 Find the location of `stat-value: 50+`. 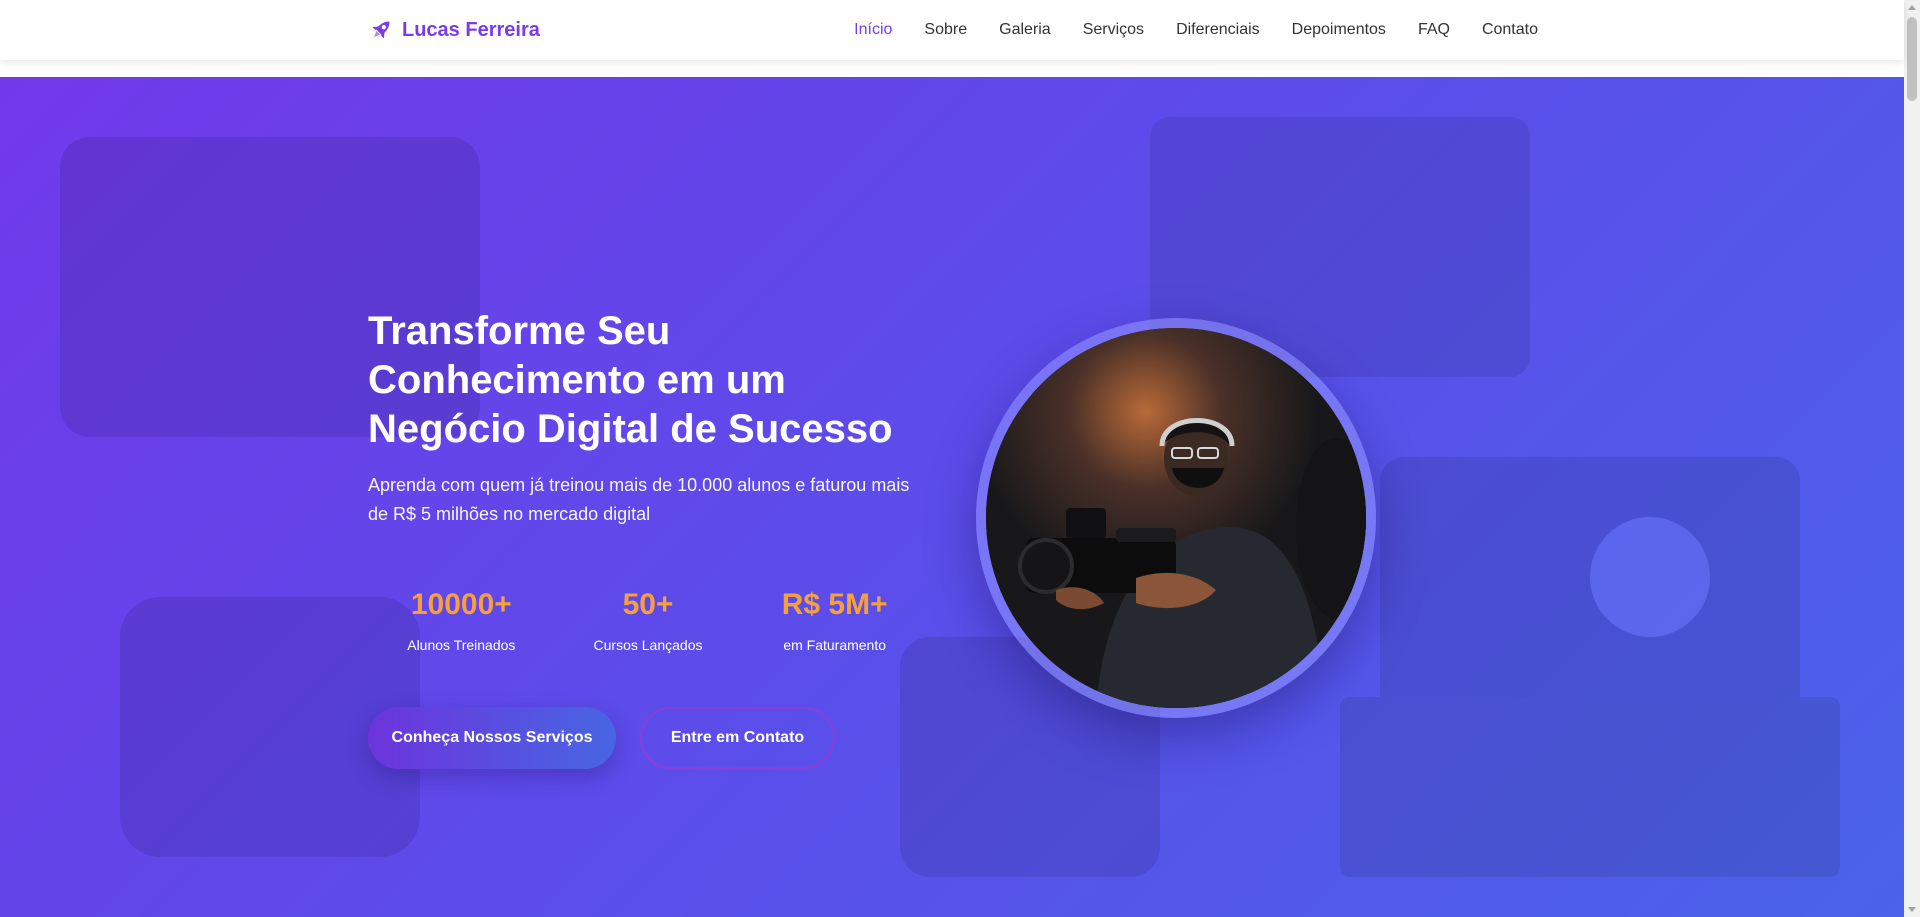

stat-value: 50+ is located at coordinates (648, 604).